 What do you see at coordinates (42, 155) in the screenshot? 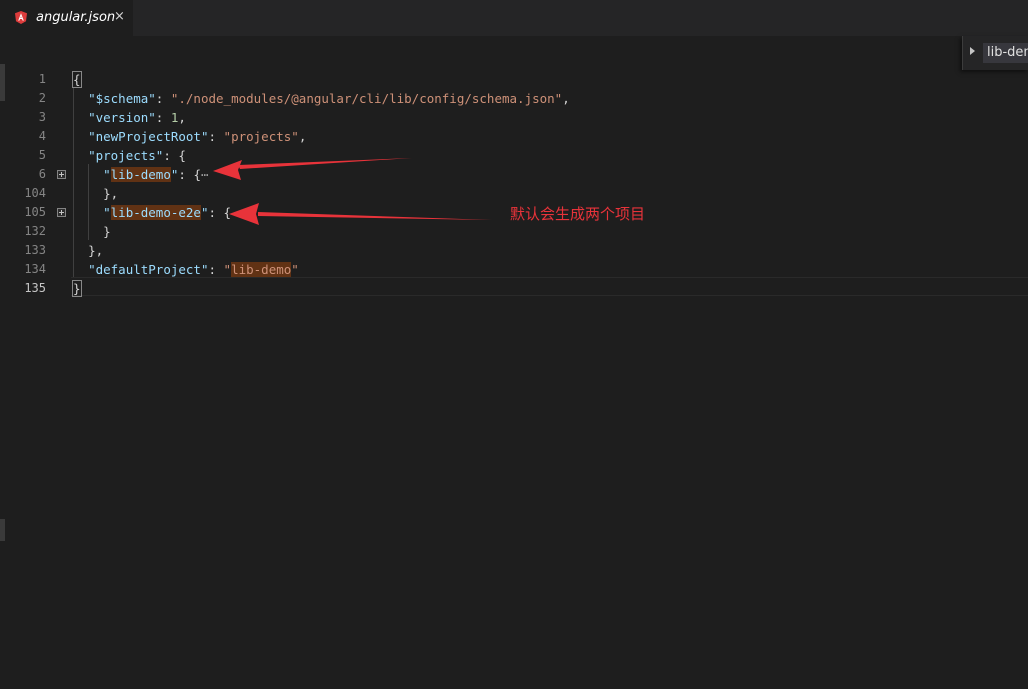
I see `line-number: 5` at bounding box center [42, 155].